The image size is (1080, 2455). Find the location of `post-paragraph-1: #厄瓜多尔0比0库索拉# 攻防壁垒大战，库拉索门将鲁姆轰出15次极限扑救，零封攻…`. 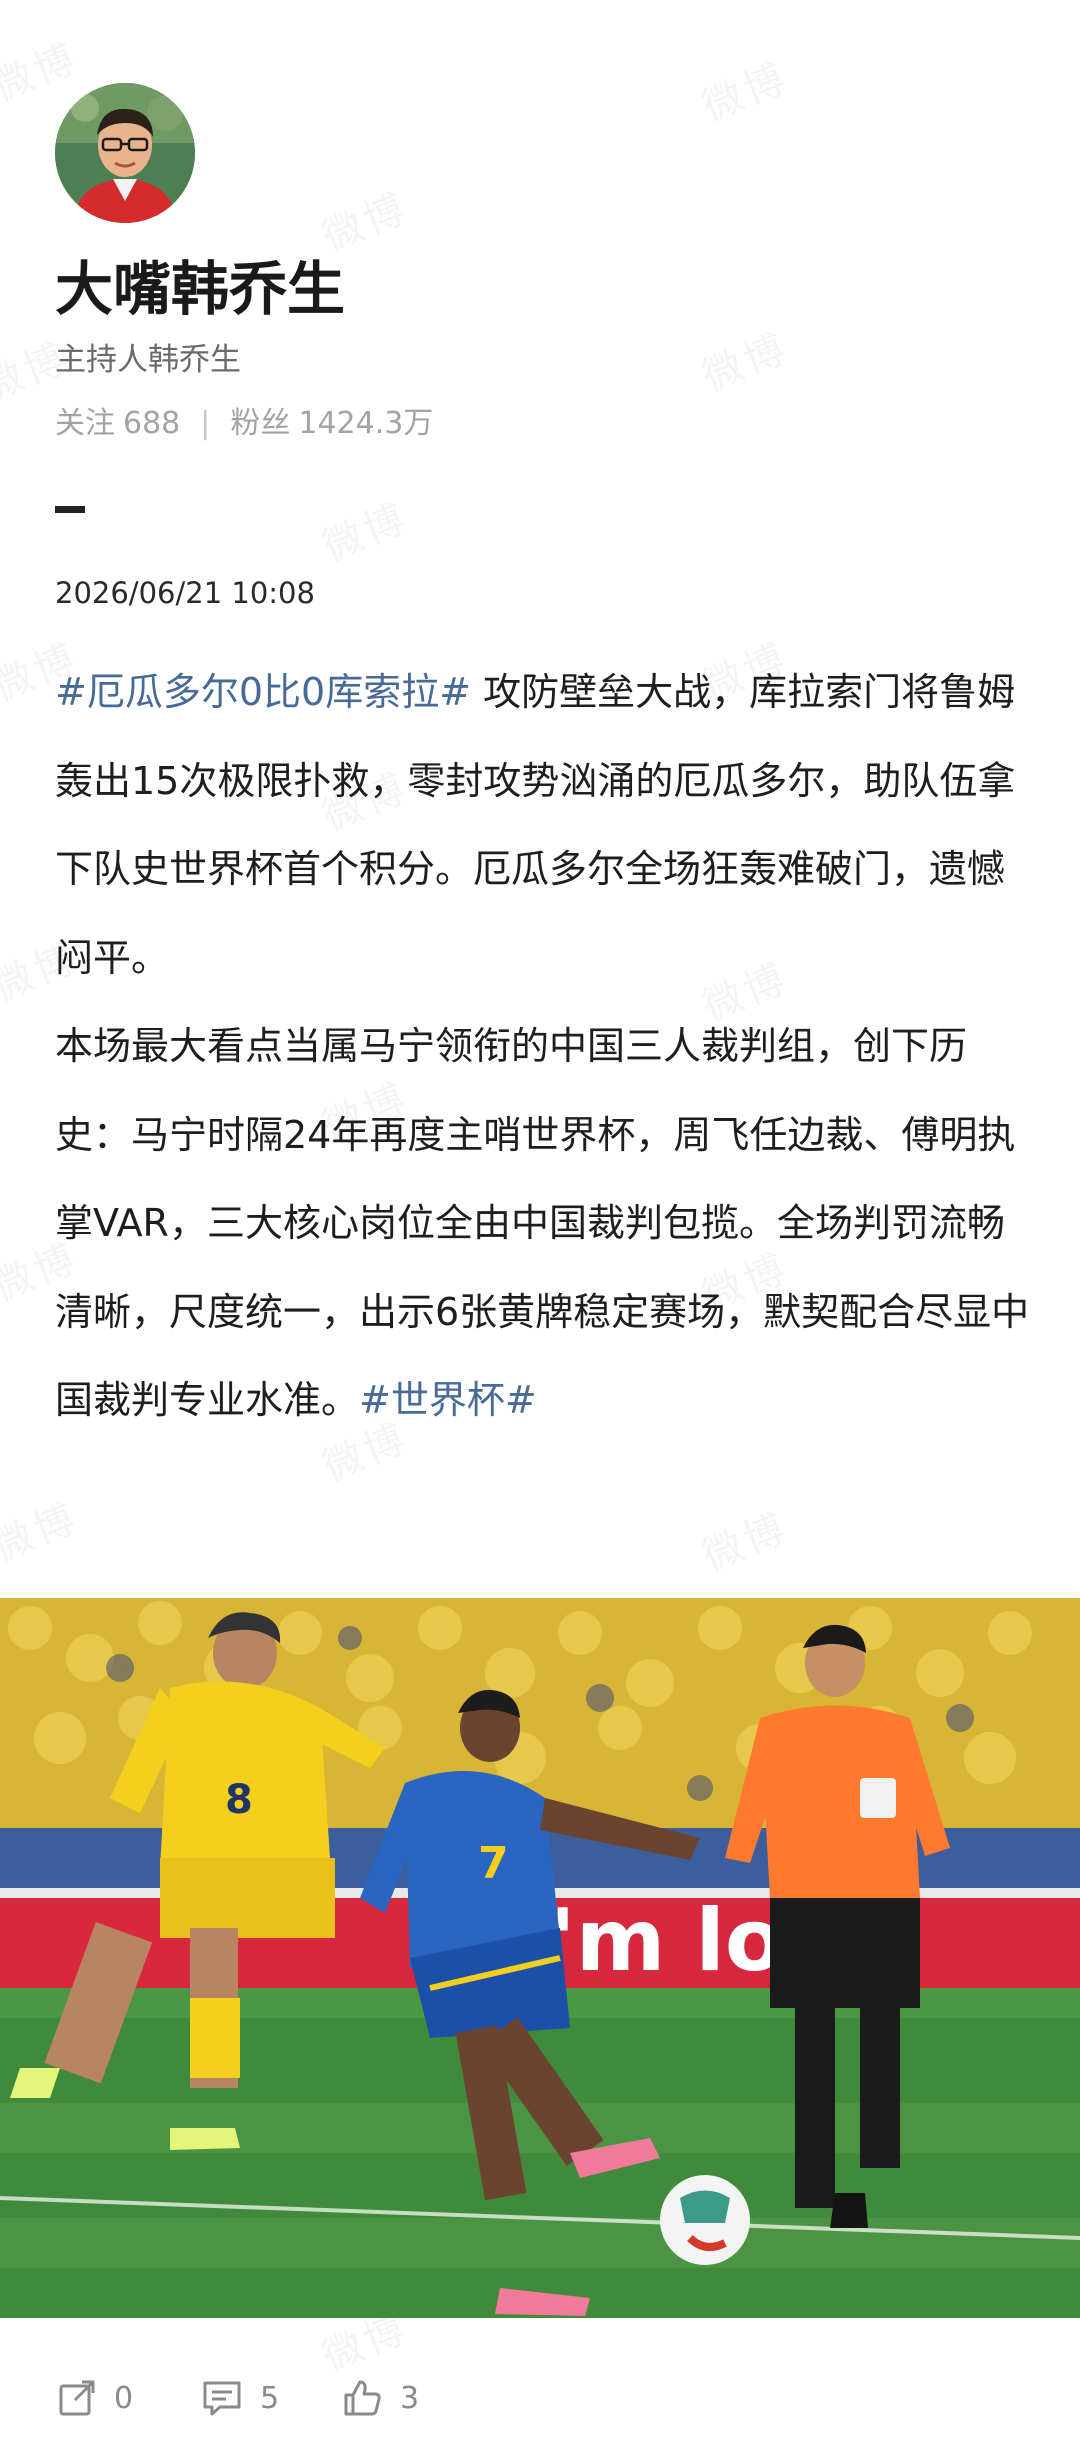

post-paragraph-1: #厄瓜多尔0比0库索拉# 攻防壁垒大战，库拉索门将鲁姆轰出15次极限扑救，零封攻… is located at coordinates (542, 825).